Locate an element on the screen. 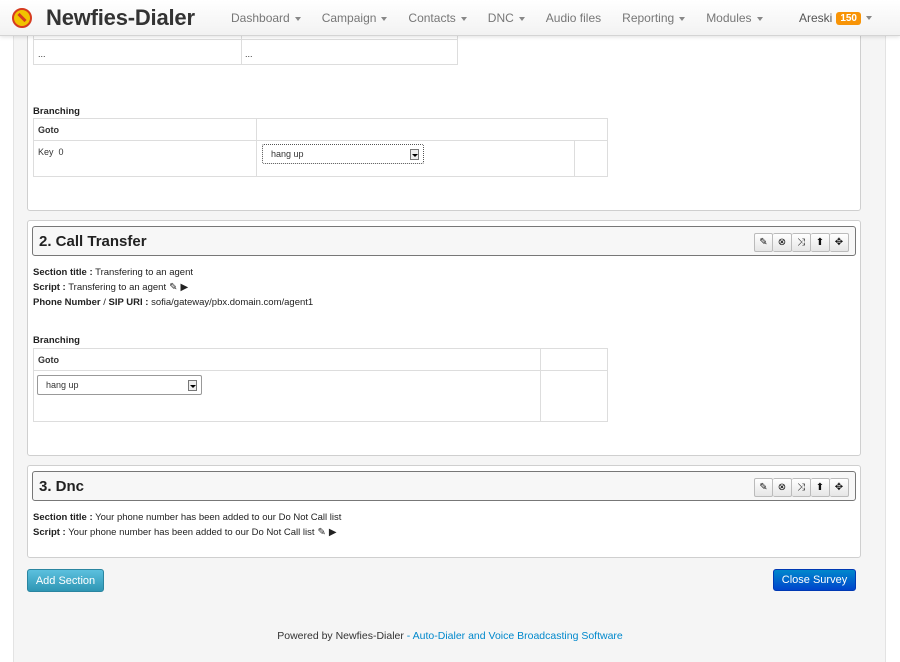 This screenshot has width=900, height=662. branching-table: Goto hang up is located at coordinates (320, 385).